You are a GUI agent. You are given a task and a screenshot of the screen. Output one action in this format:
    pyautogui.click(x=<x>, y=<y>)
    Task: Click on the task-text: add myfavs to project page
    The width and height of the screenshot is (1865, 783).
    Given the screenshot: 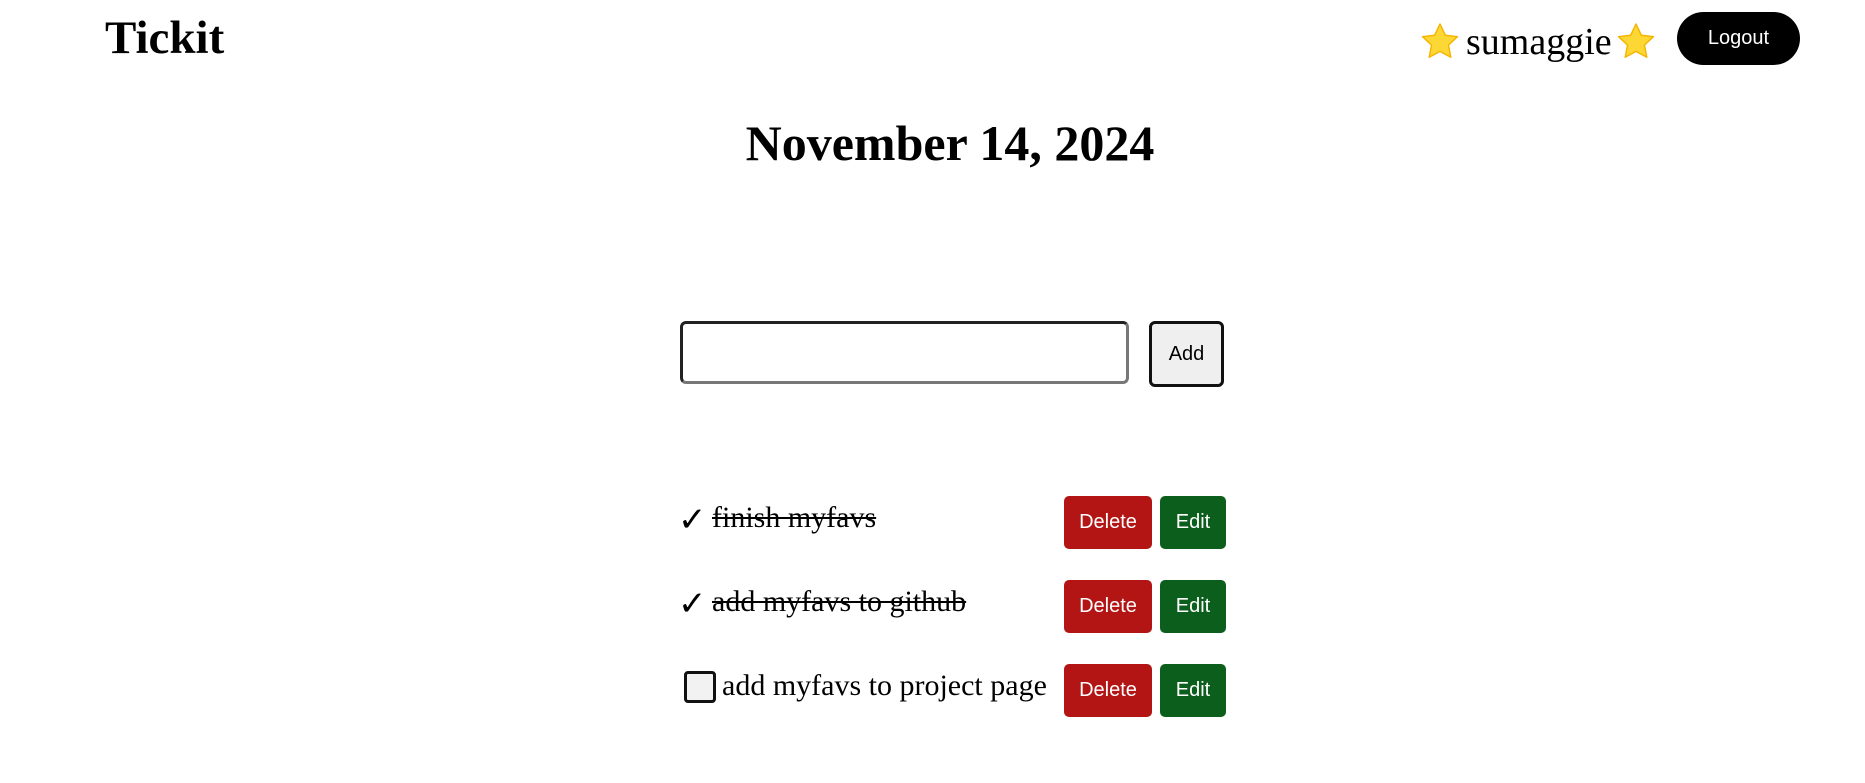 What is the action you would take?
    pyautogui.click(x=884, y=685)
    